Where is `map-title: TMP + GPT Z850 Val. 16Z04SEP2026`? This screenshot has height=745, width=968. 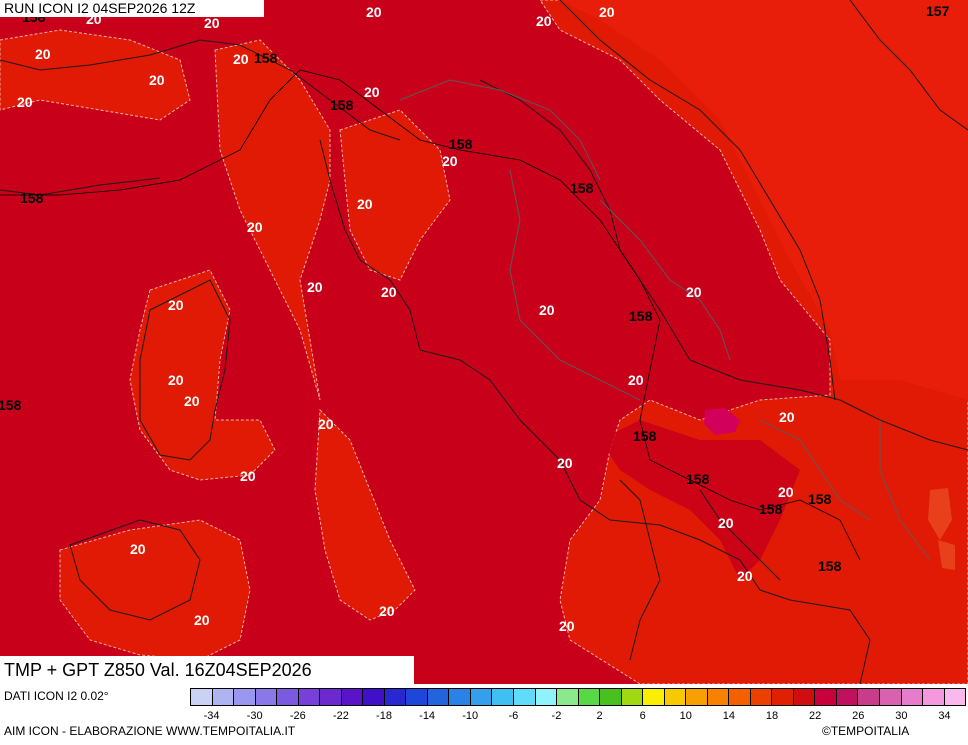 map-title: TMP + GPT Z850 Val. 16Z04SEP2026 is located at coordinates (207, 670).